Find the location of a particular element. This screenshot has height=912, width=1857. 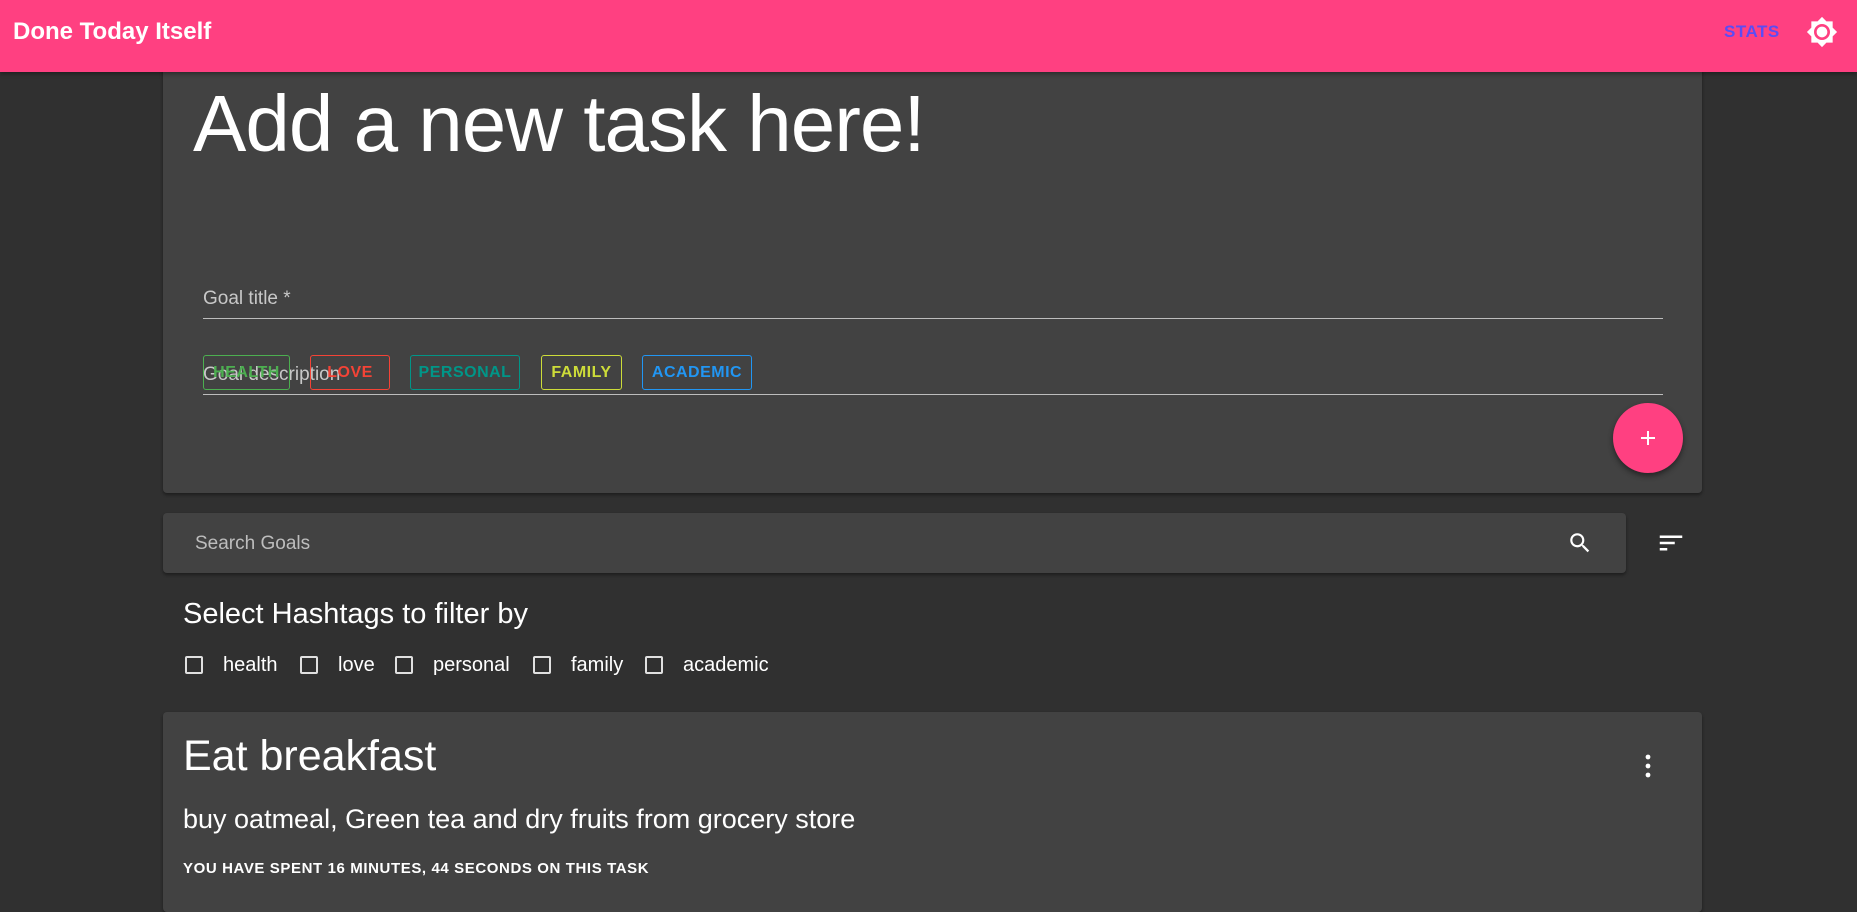

tag-health-button: HEALTH is located at coordinates (246, 372).